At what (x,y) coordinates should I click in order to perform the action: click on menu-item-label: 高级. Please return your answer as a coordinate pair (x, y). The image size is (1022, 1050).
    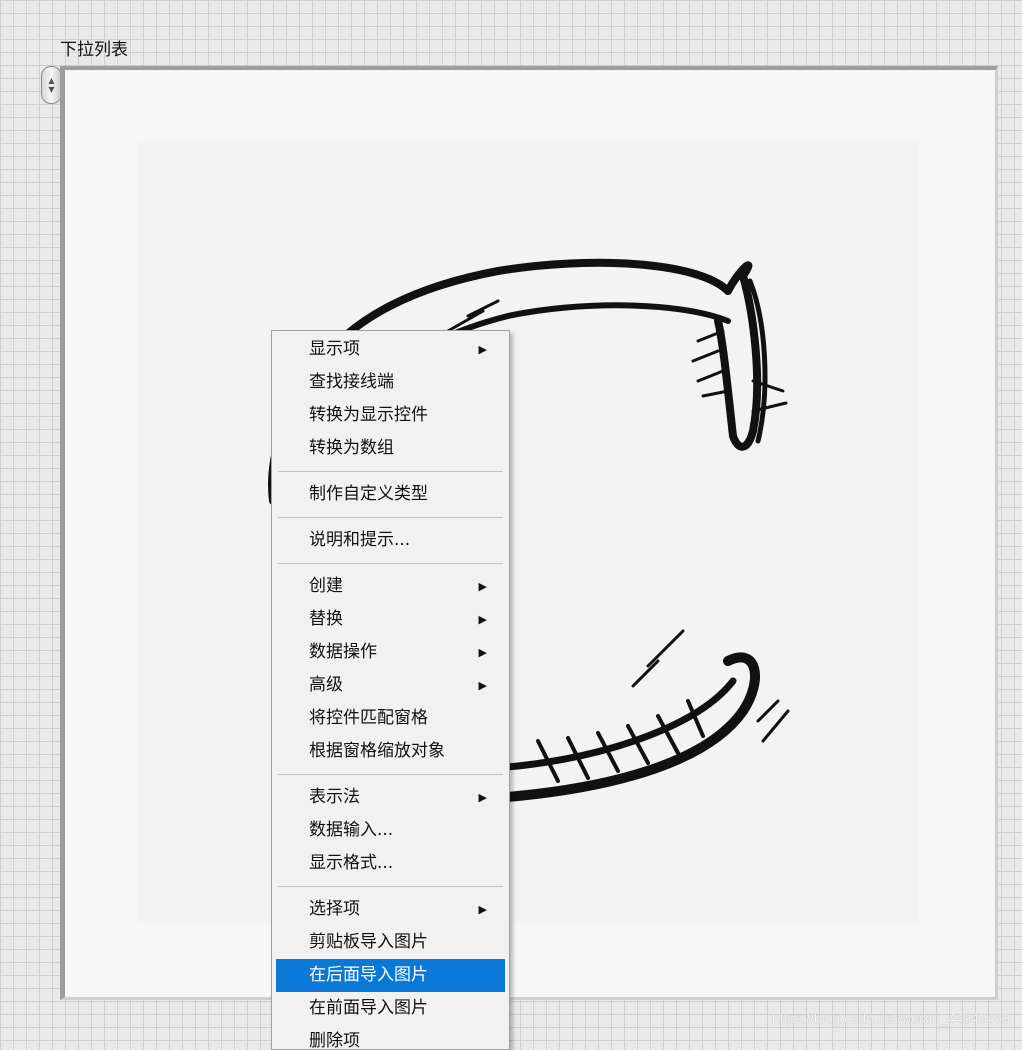
    Looking at the image, I should click on (326, 685).